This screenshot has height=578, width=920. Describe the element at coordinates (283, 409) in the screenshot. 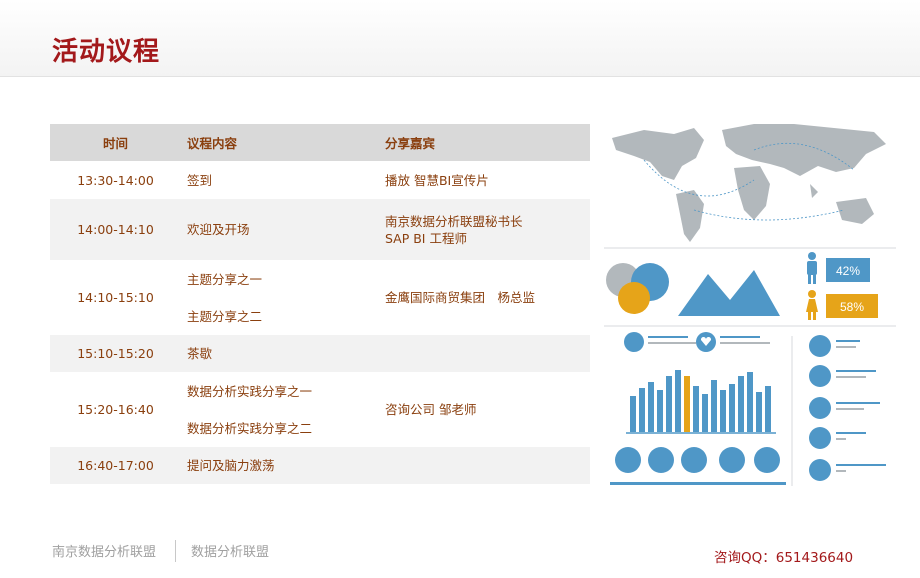

I see `row-content: 数据分析实践分享之一 数据分析实践分享之二` at that location.